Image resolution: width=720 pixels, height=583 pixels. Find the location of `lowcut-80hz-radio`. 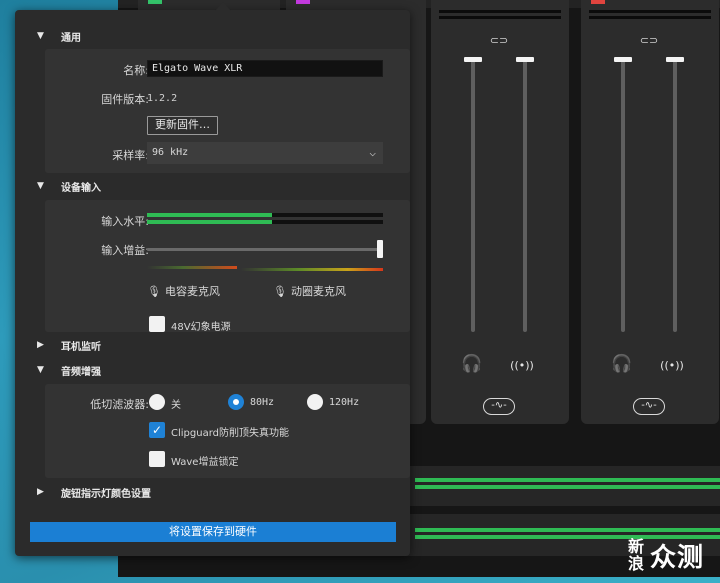

lowcut-80hz-radio is located at coordinates (236, 402).